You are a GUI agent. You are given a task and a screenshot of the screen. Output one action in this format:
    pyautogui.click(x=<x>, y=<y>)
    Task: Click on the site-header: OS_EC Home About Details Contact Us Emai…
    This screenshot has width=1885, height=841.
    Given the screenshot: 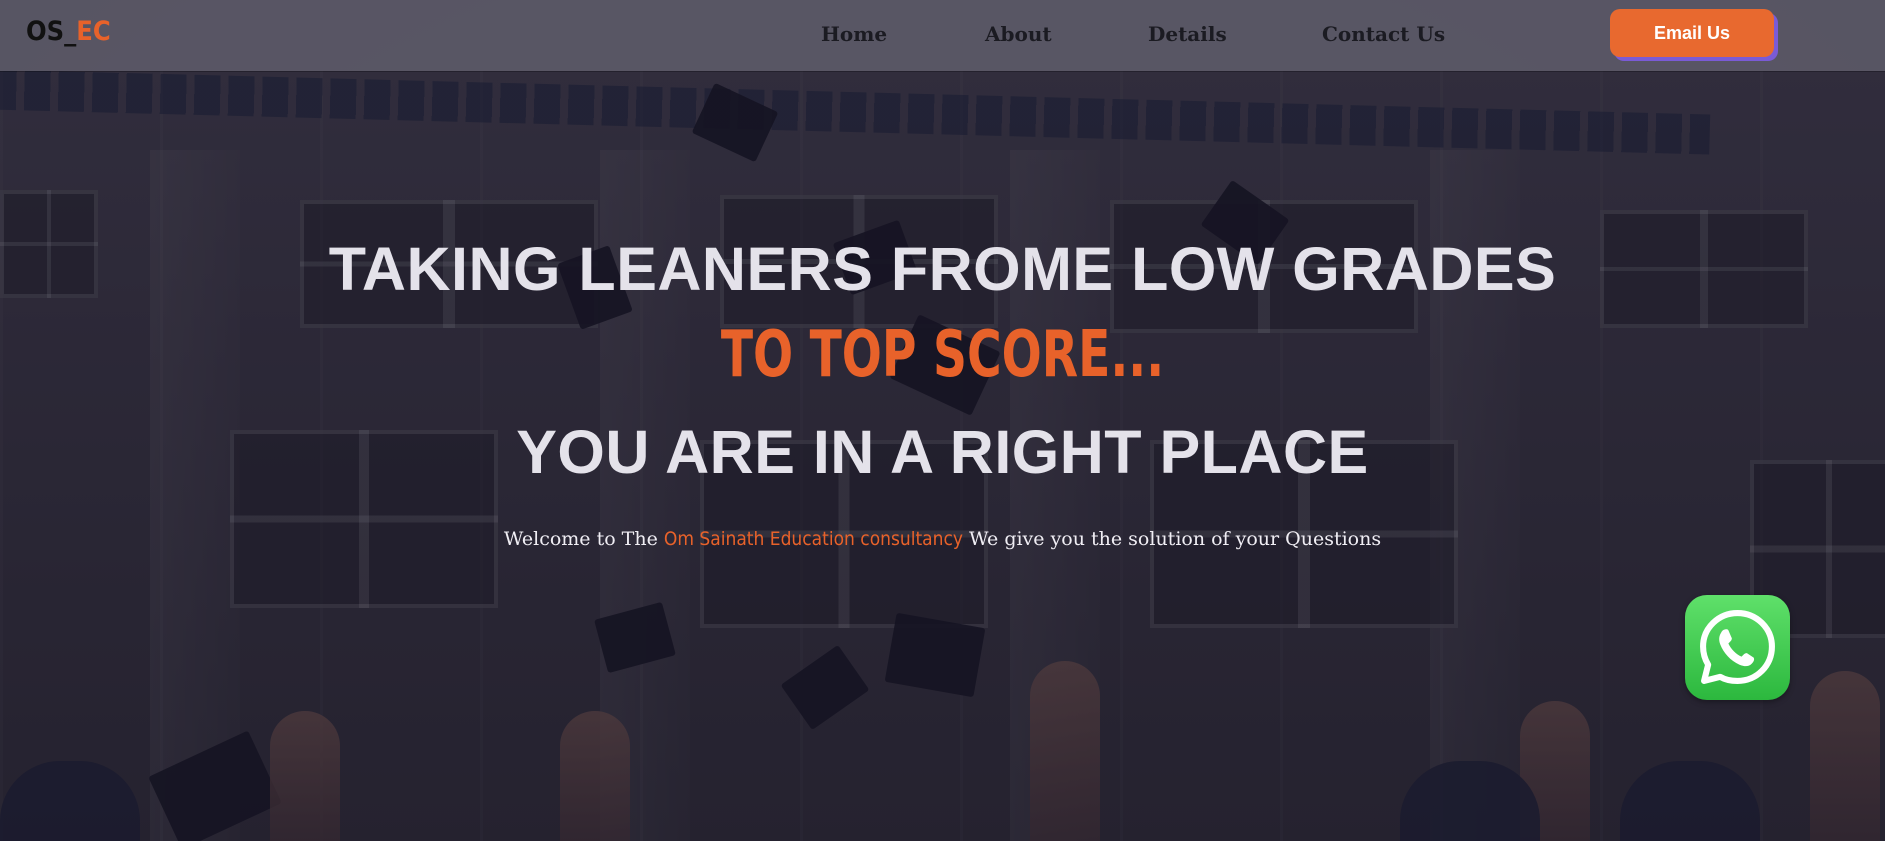 What is the action you would take?
    pyautogui.click(x=942, y=35)
    